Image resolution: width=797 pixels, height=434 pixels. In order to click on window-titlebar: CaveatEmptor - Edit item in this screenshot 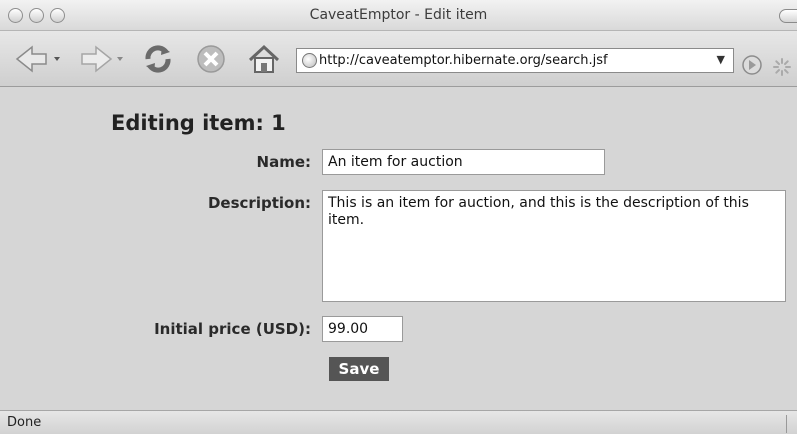, I will do `click(398, 15)`.